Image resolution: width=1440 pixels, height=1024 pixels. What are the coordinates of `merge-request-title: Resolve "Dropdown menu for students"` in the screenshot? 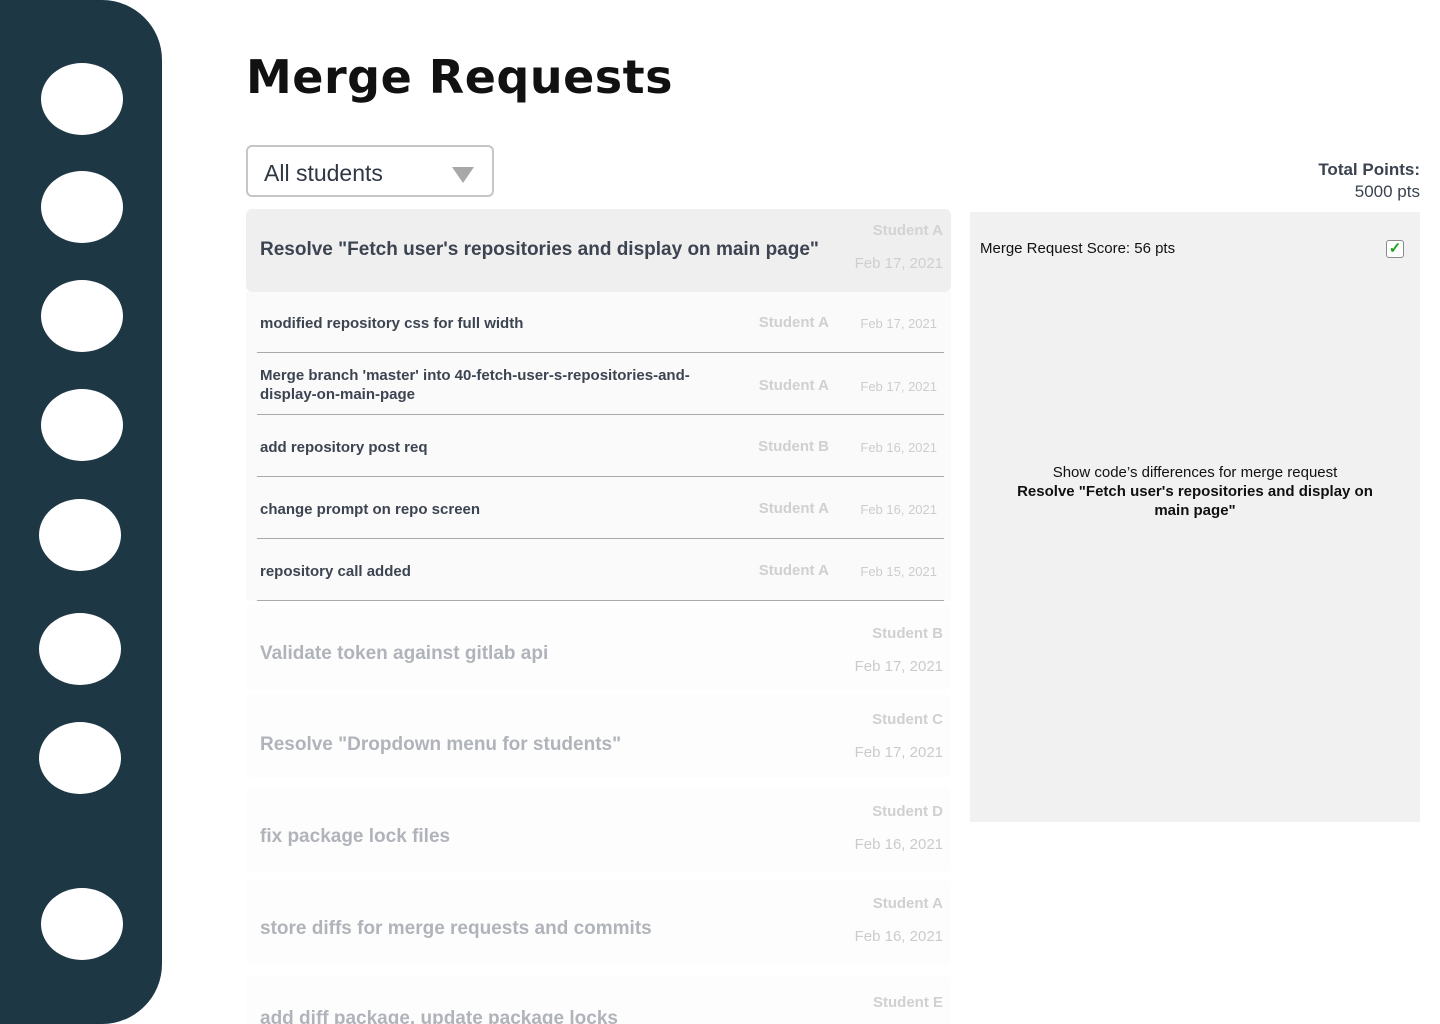 It's located at (441, 744).